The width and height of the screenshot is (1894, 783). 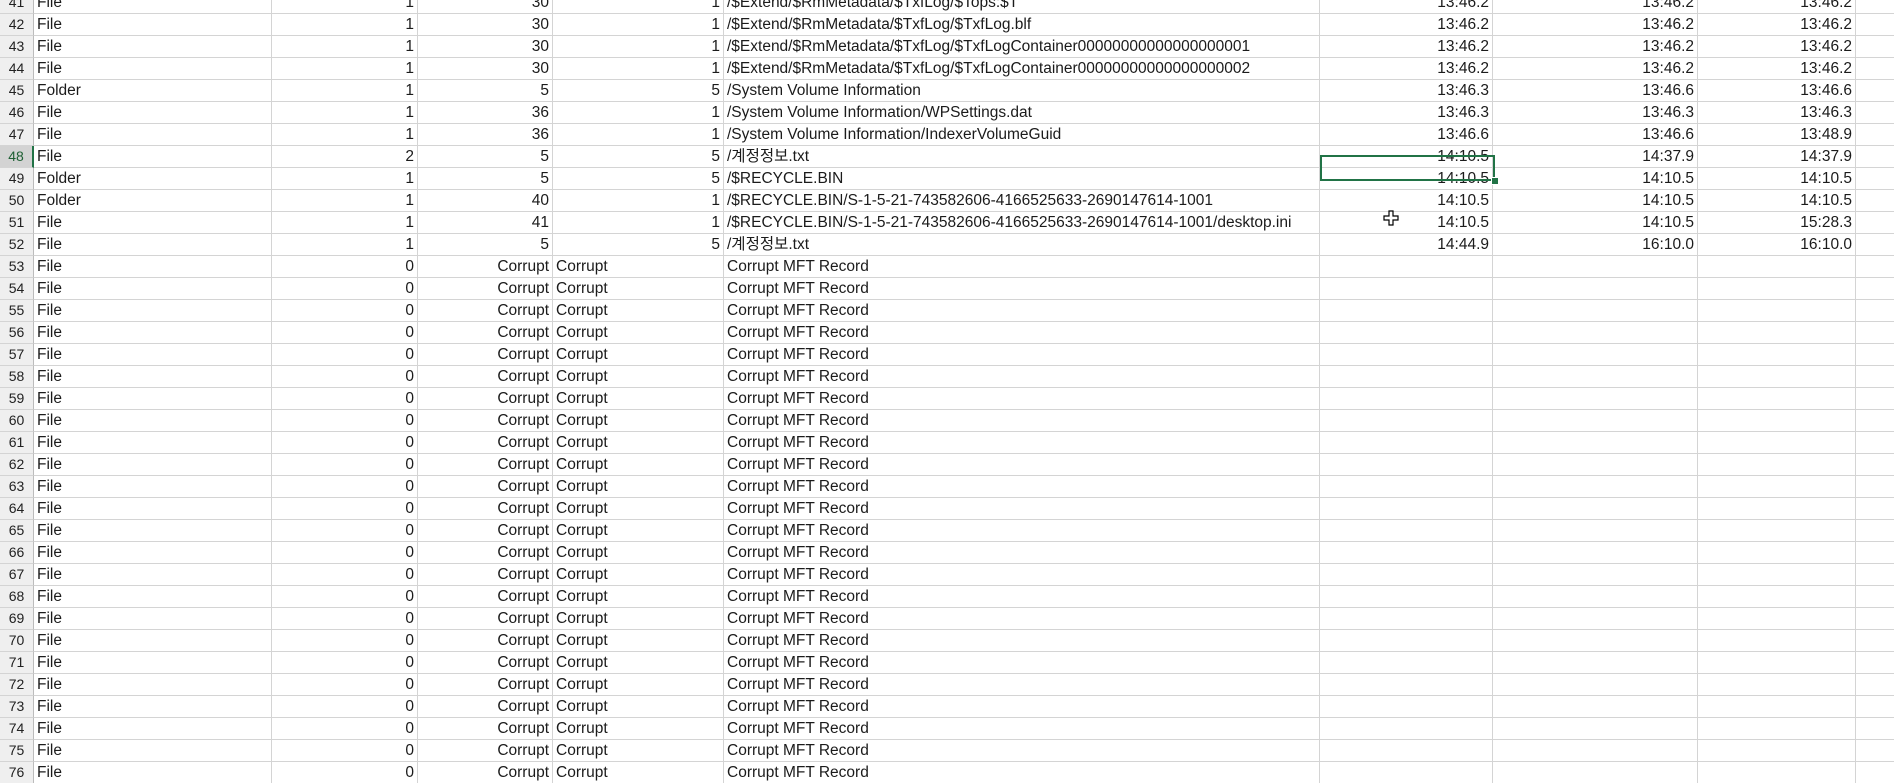 I want to click on row-header: 62, so click(x=17, y=465).